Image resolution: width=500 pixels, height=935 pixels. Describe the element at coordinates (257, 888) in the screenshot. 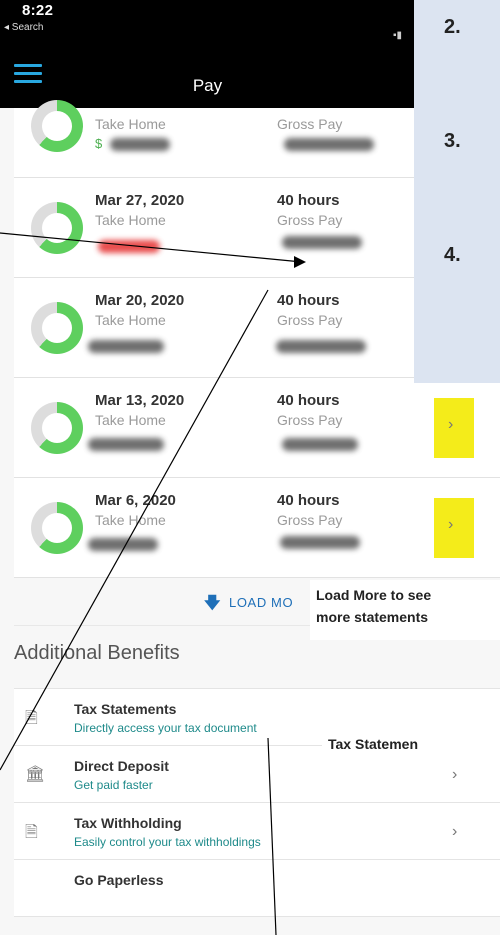

I see `benefit-go-paperless: Go Paperless` at that location.